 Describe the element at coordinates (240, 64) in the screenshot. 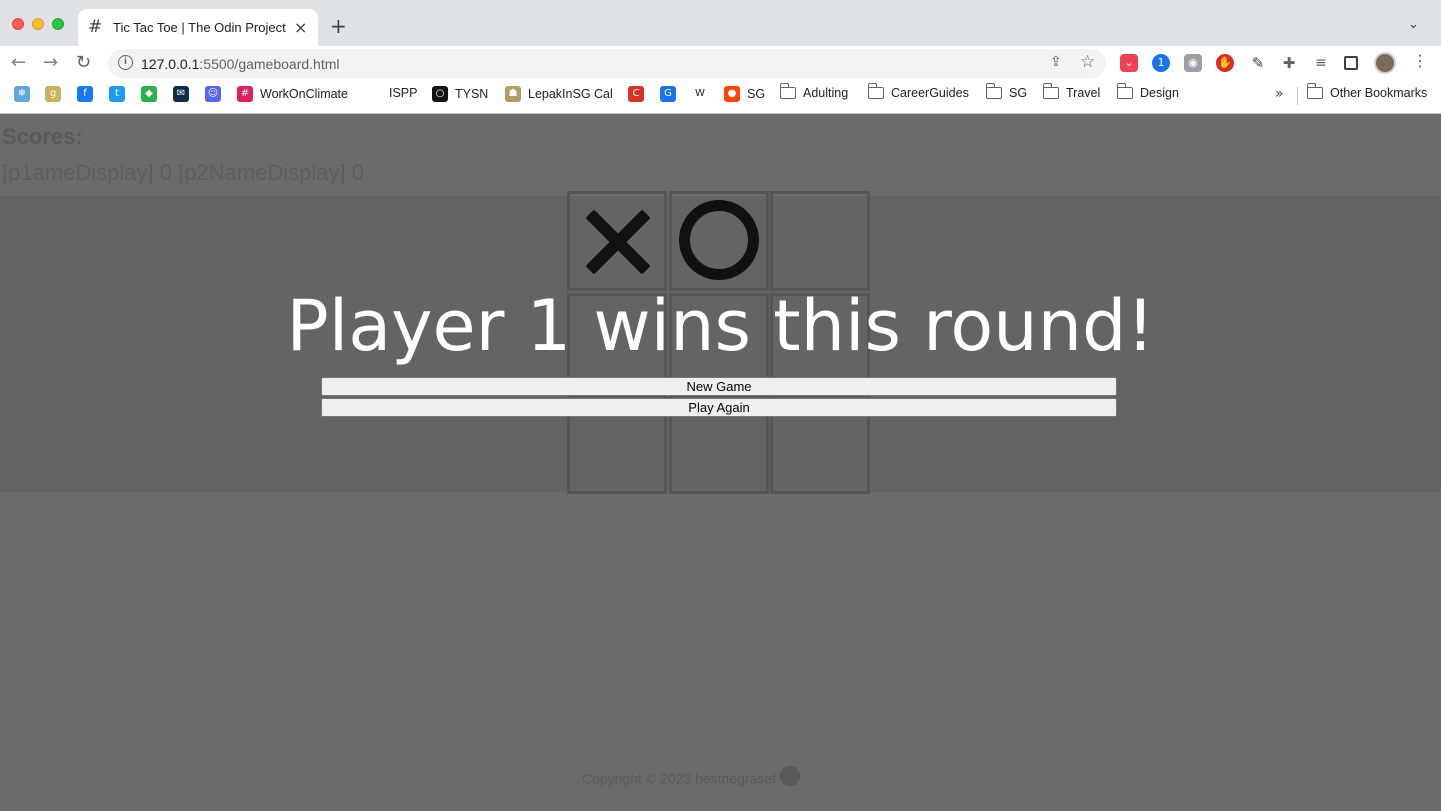

I see `url-text: 127.0.0.1:5500/gameboard.html` at that location.